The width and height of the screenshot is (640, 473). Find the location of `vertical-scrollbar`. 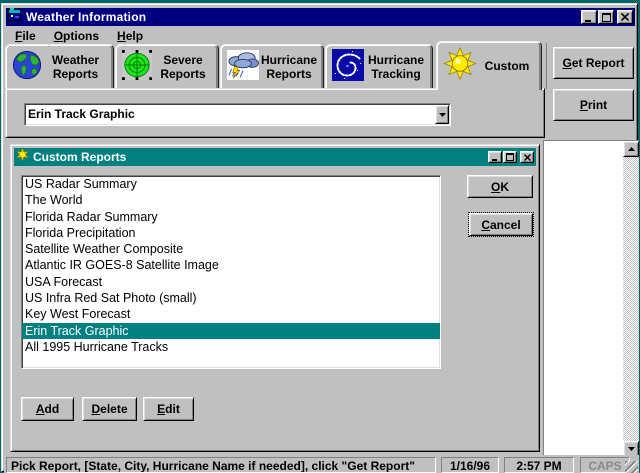

vertical-scrollbar is located at coordinates (631, 299).